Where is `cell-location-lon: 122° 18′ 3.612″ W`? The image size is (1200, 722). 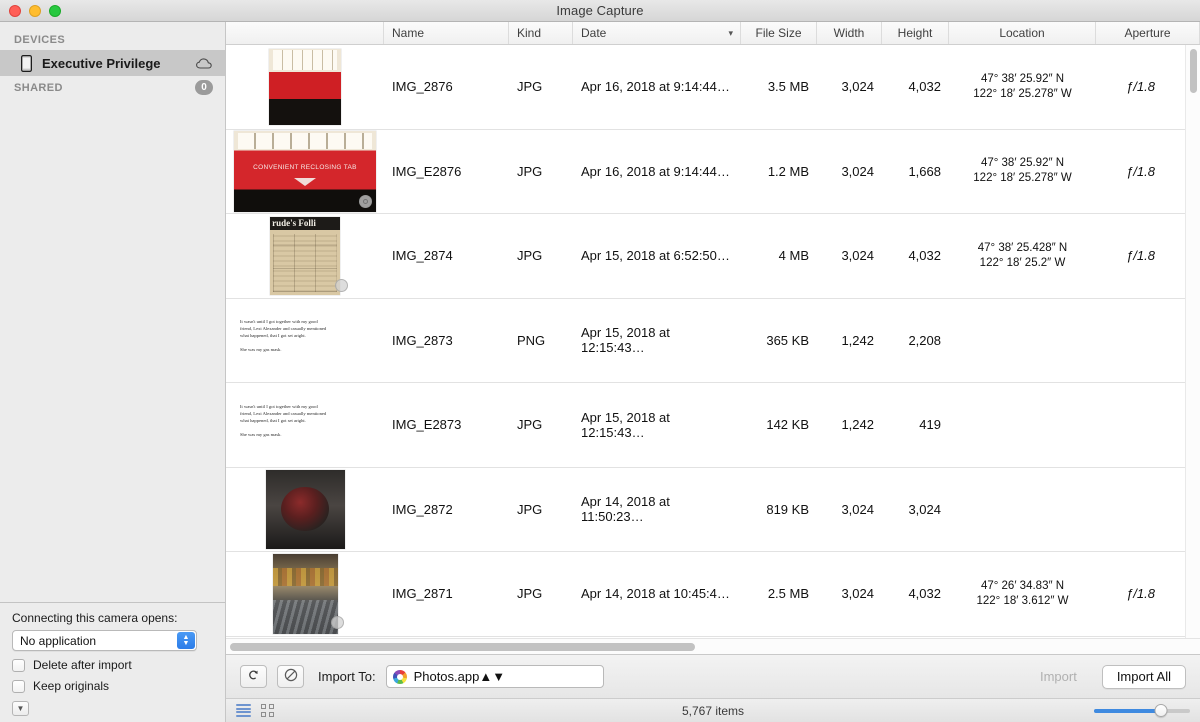 cell-location-lon: 122° 18′ 3.612″ W is located at coordinates (1022, 600).